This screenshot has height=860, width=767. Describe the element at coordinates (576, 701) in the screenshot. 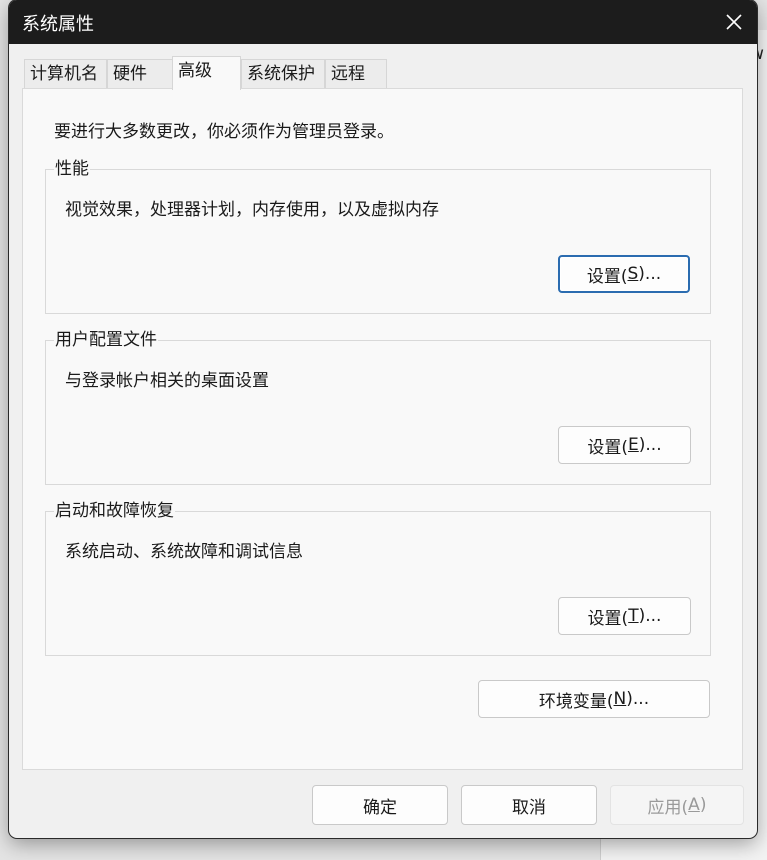

I see `button-label-pre: 环境变量(` at that location.